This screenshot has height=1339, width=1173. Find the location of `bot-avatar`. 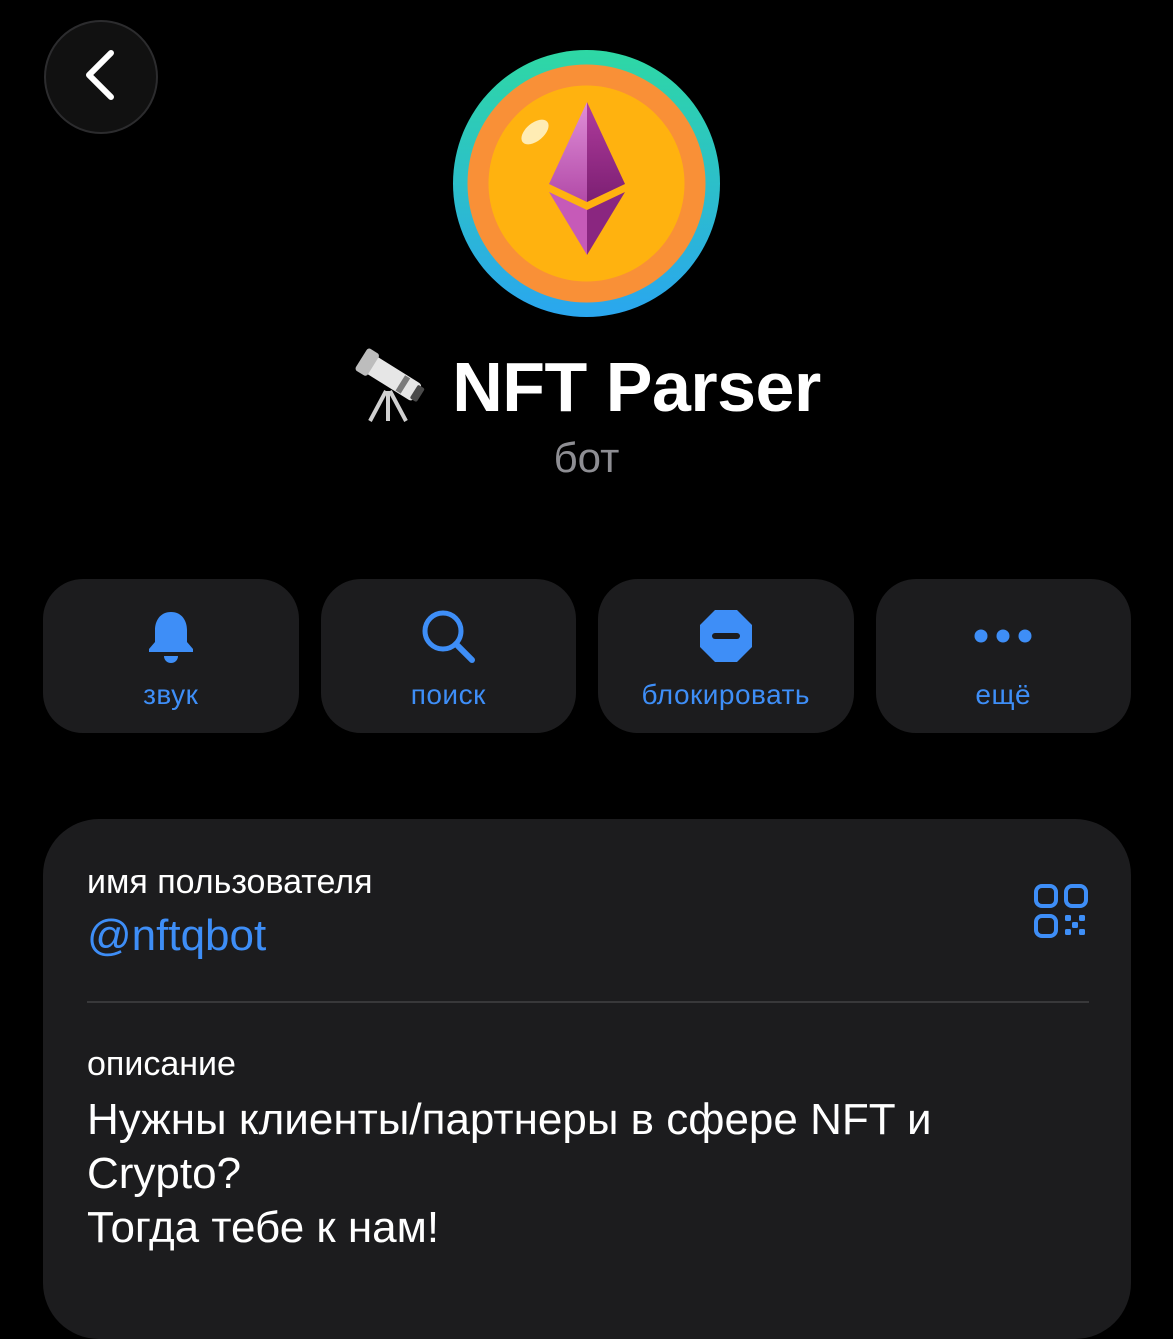

bot-avatar is located at coordinates (586, 183).